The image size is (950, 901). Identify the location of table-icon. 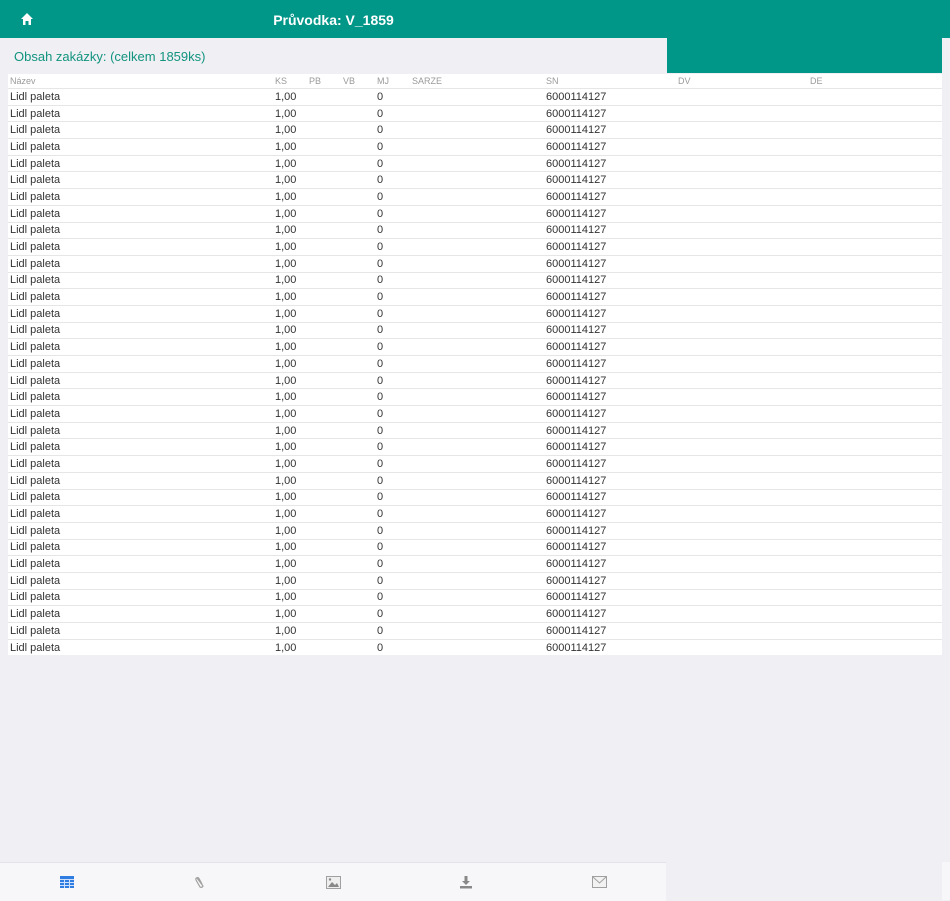
(66, 882).